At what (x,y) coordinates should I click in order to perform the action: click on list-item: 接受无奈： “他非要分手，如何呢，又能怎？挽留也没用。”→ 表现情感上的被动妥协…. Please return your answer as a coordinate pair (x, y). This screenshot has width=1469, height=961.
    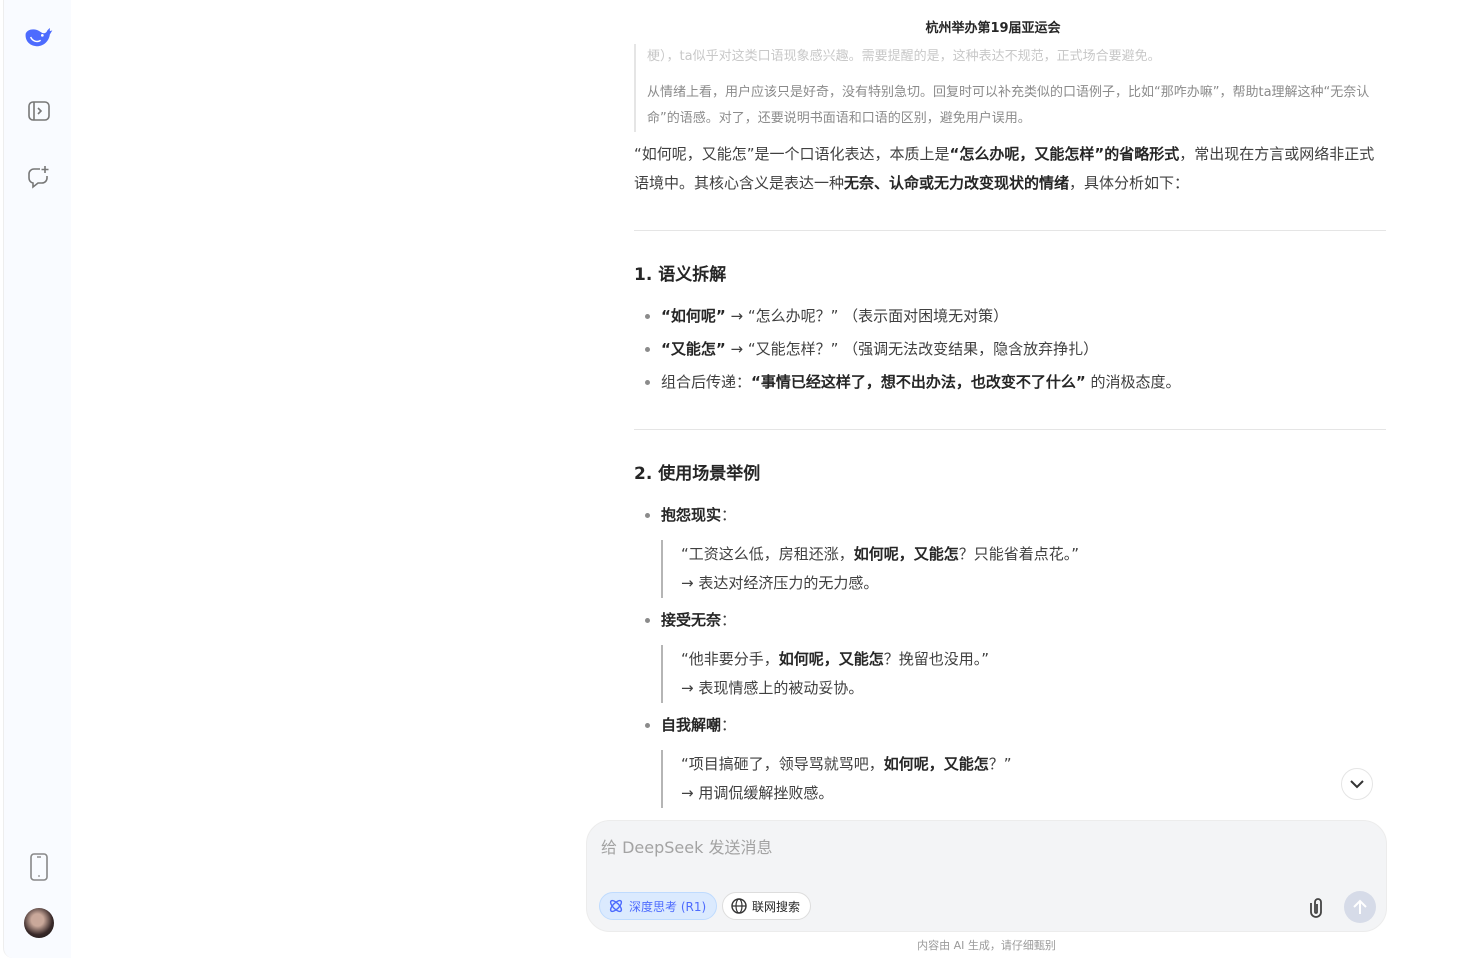
    Looking at the image, I should click on (1023, 654).